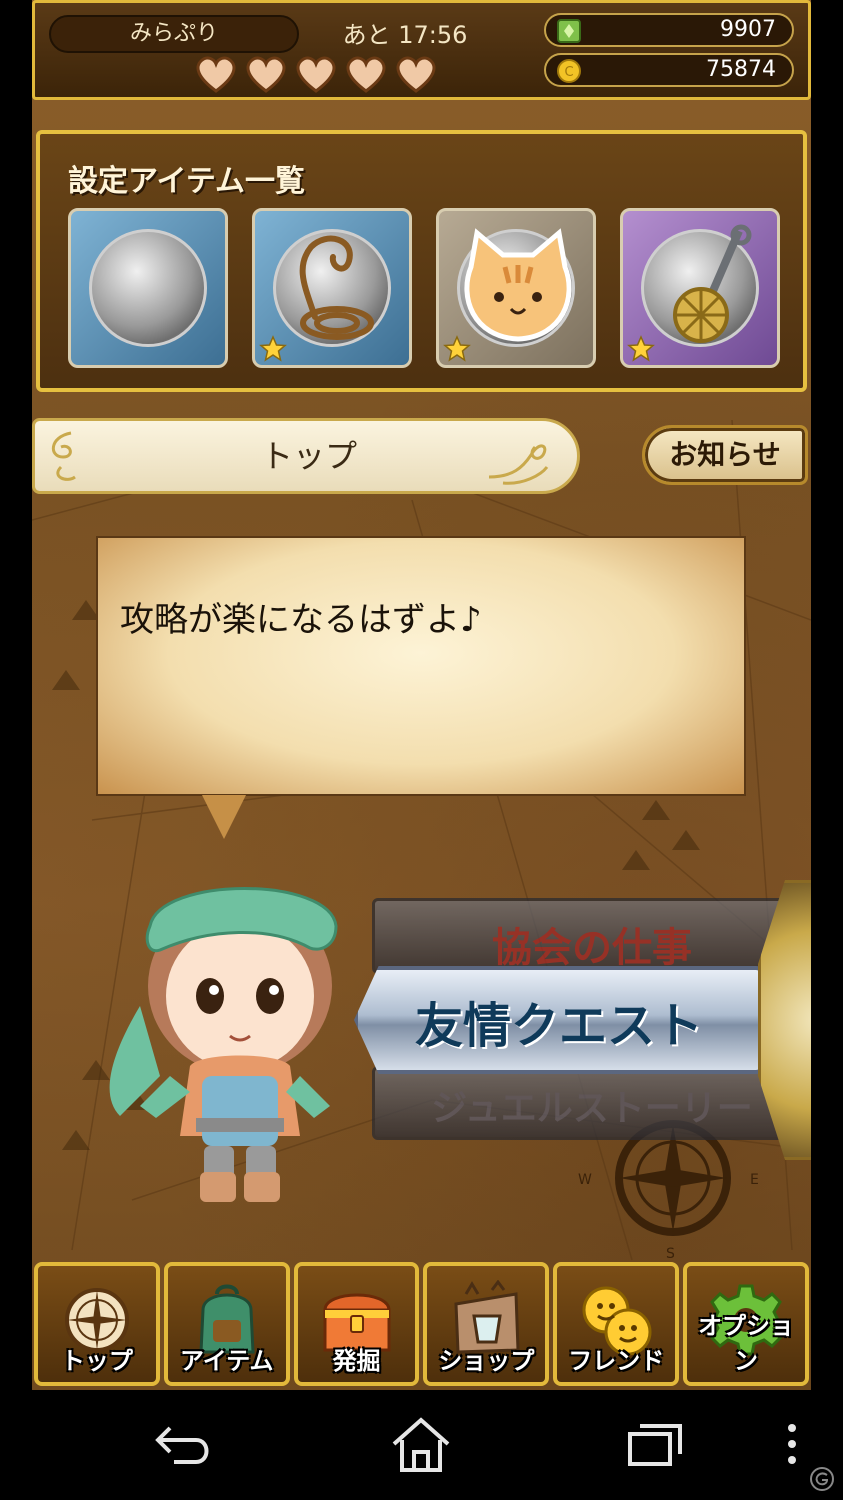 The height and width of the screenshot is (1500, 843). I want to click on nav-excavate: 発掘, so click(356, 1324).